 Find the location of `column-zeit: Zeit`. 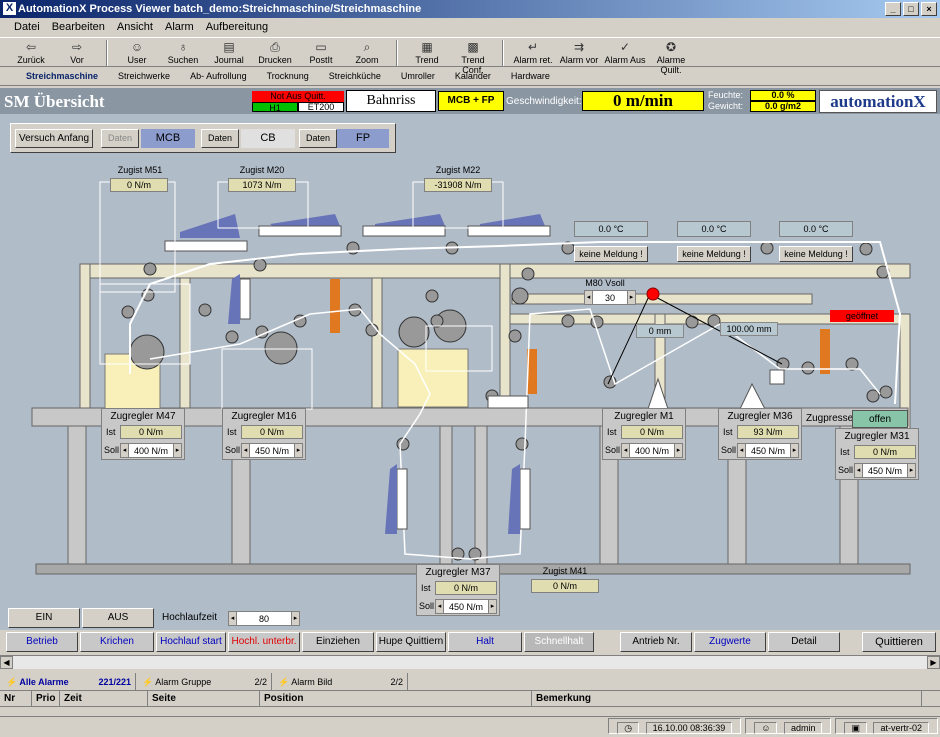

column-zeit: Zeit is located at coordinates (104, 698).